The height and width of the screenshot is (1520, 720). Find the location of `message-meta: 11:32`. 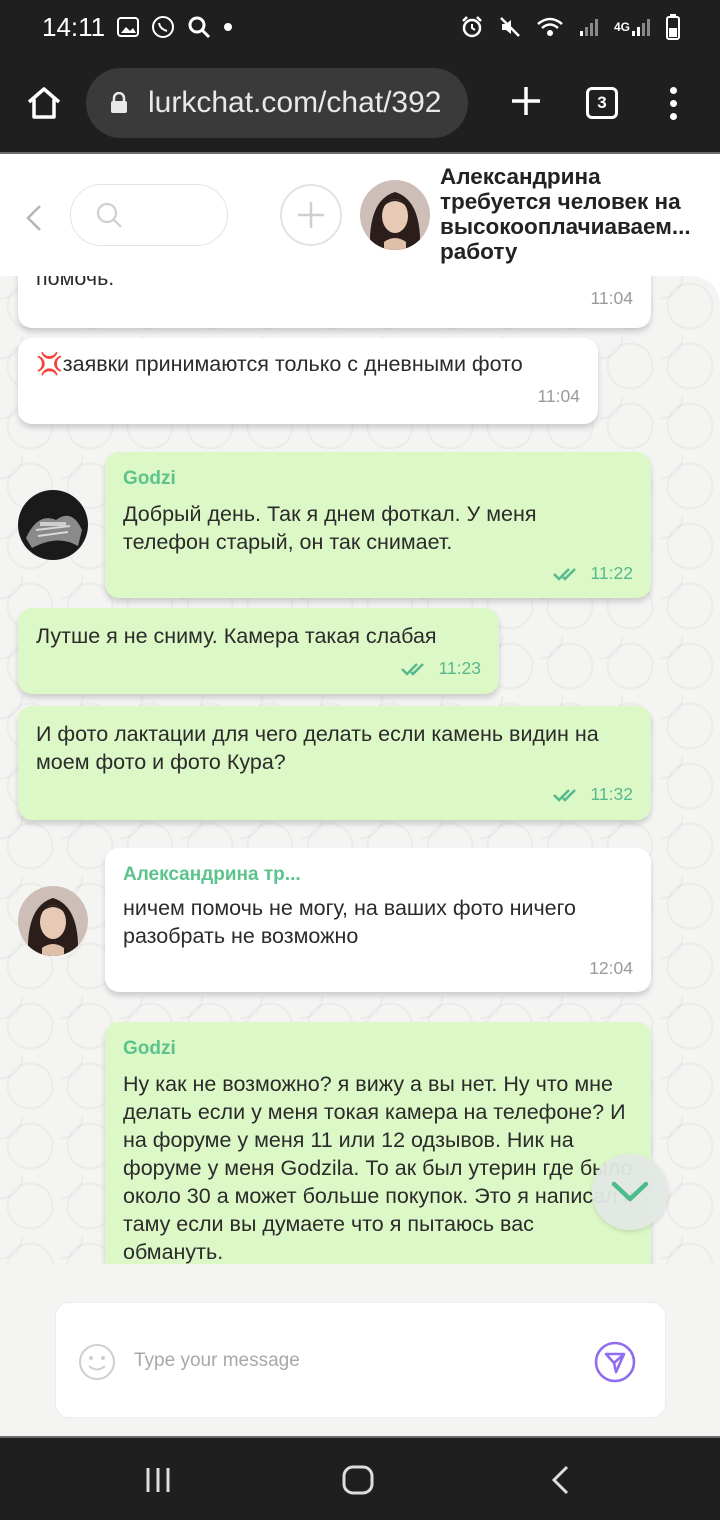

message-meta: 11:32 is located at coordinates (593, 794).